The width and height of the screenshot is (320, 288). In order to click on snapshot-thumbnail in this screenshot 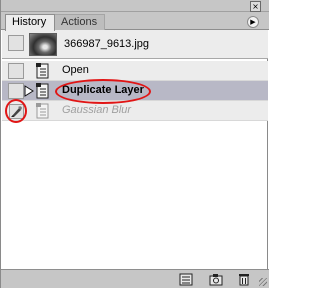, I will do `click(43, 44)`.